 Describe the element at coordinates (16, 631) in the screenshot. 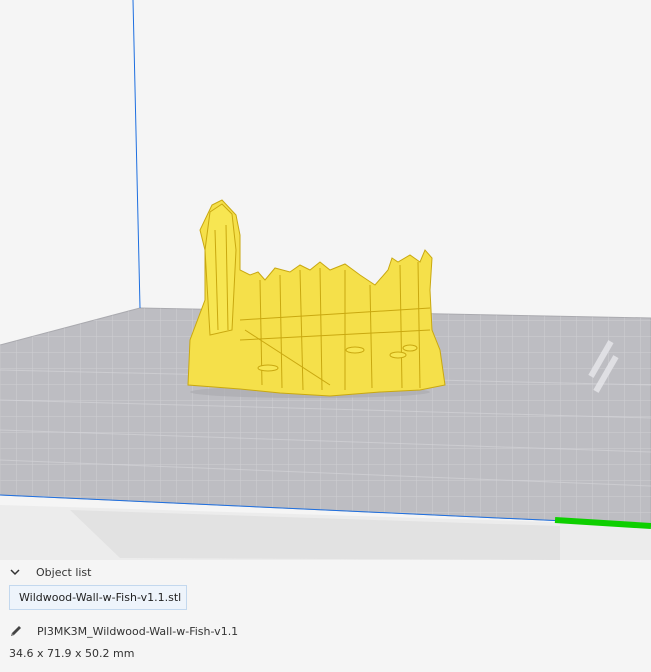

I see `pencil-icon` at that location.